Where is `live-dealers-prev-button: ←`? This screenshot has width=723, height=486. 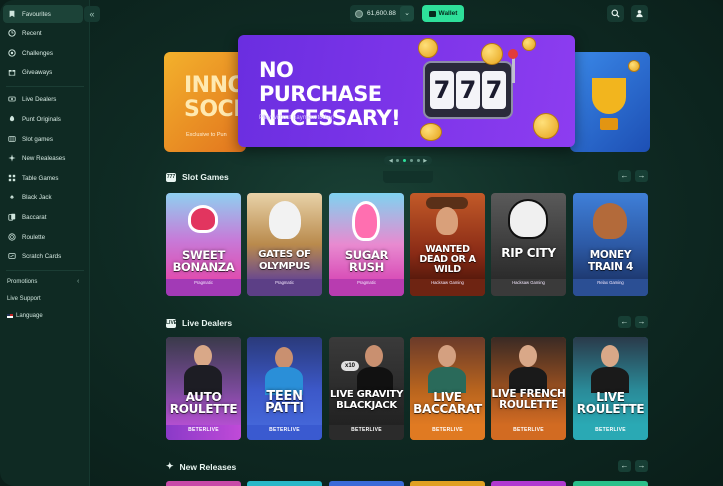 live-dealers-prev-button: ← is located at coordinates (624, 322).